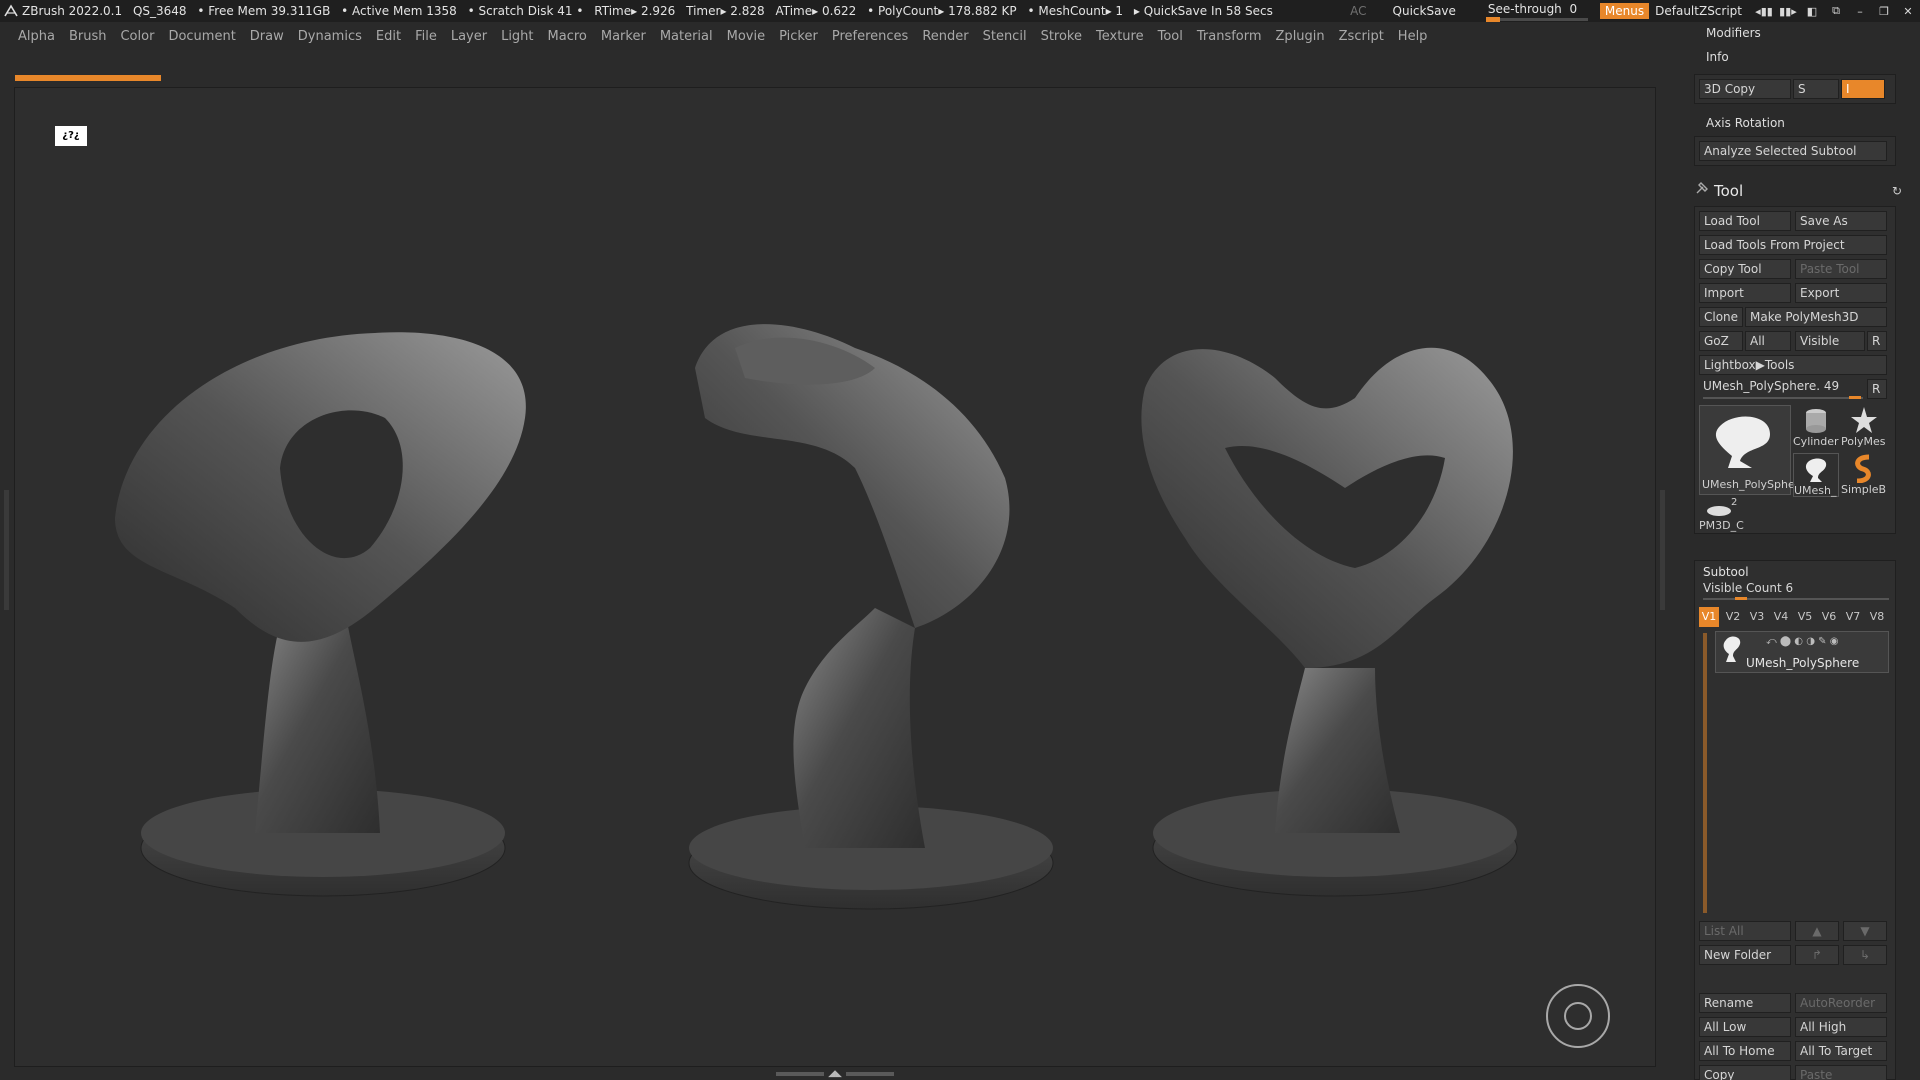 The image size is (1920, 1080). What do you see at coordinates (1788, 11) in the screenshot?
I see `layout-wide-icon: ▮▮▸` at bounding box center [1788, 11].